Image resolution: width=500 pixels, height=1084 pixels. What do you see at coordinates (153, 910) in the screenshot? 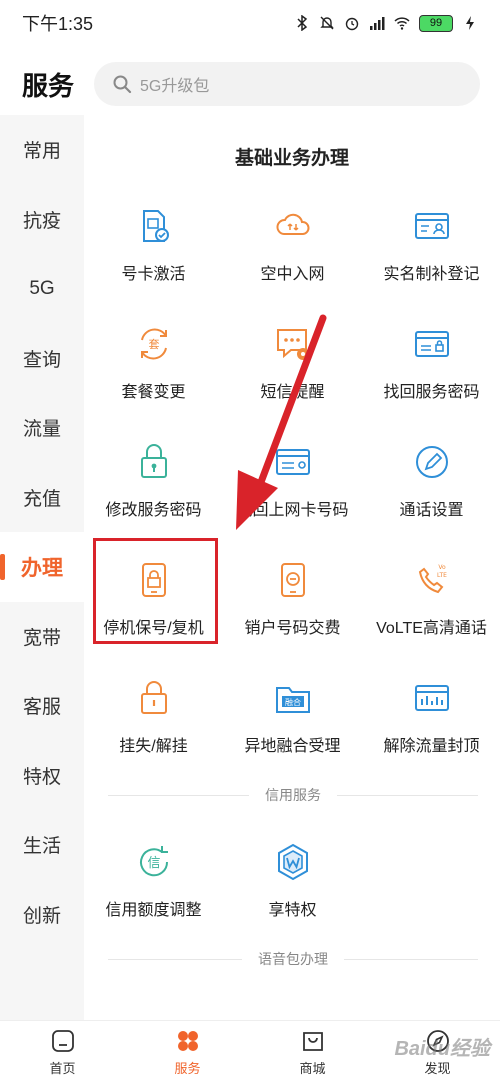
I see `service-label: 信用额度调整` at bounding box center [153, 910].